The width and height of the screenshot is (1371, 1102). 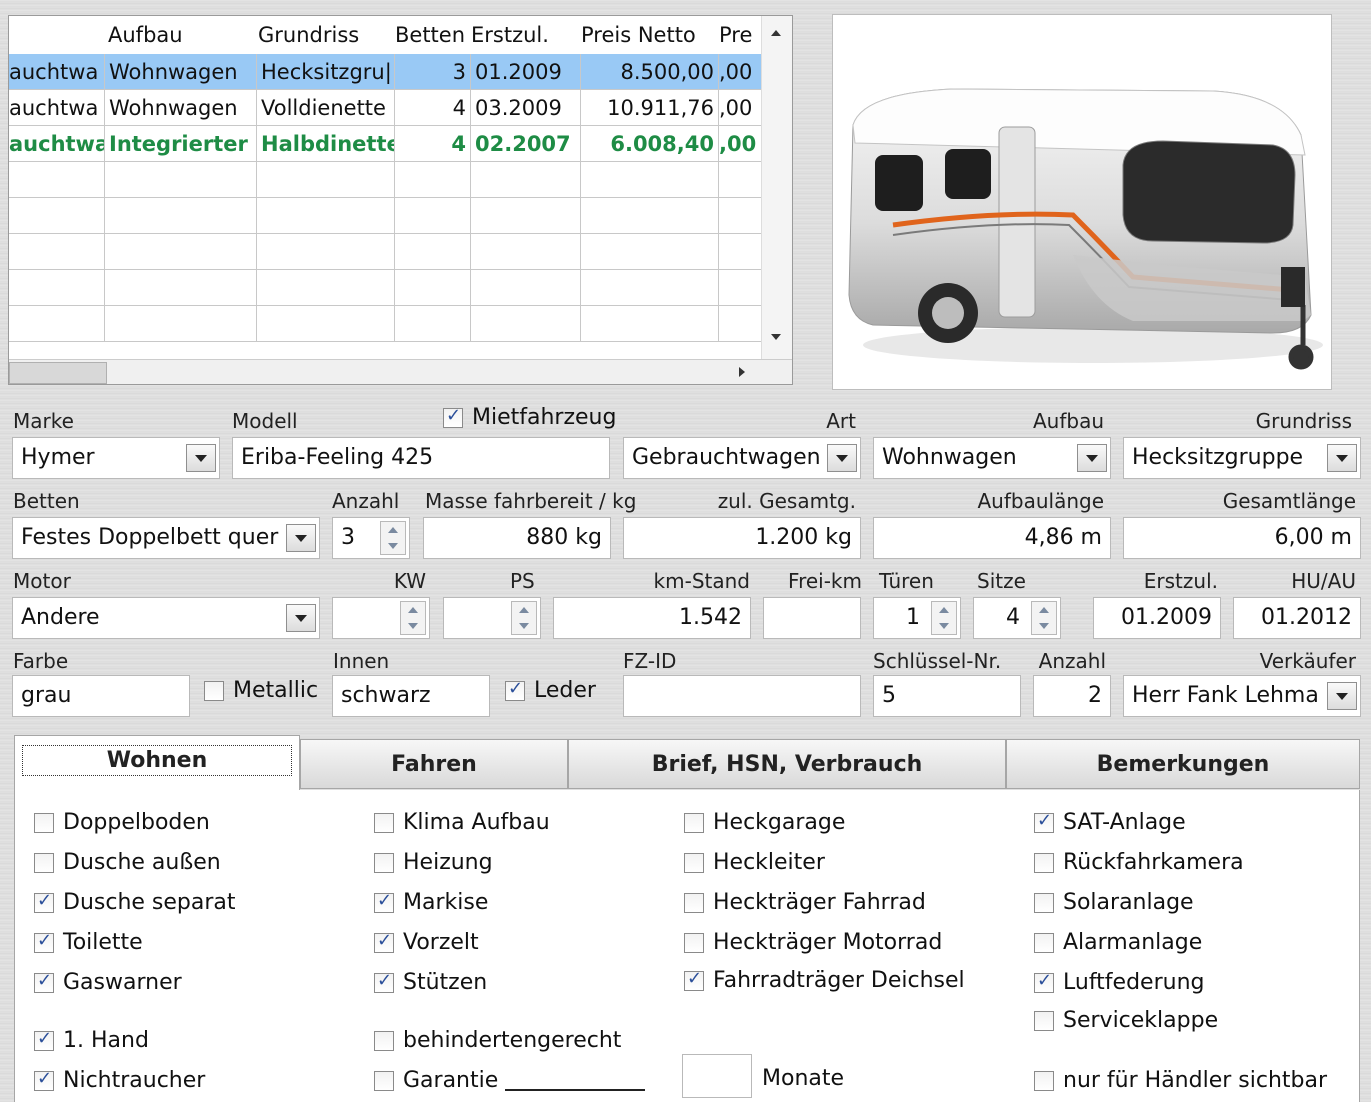 What do you see at coordinates (812, 618) in the screenshot?
I see `freikm-field` at bounding box center [812, 618].